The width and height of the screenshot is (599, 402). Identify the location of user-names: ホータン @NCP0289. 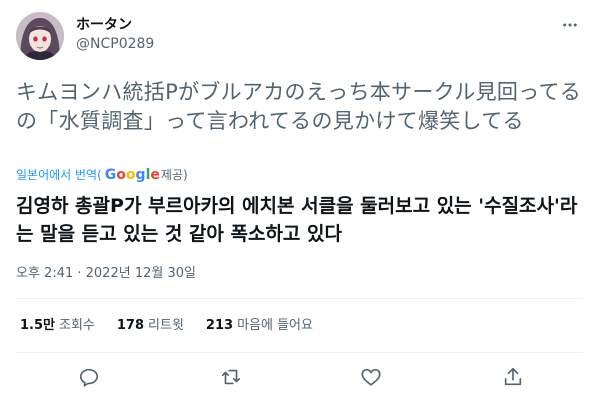
(115, 35).